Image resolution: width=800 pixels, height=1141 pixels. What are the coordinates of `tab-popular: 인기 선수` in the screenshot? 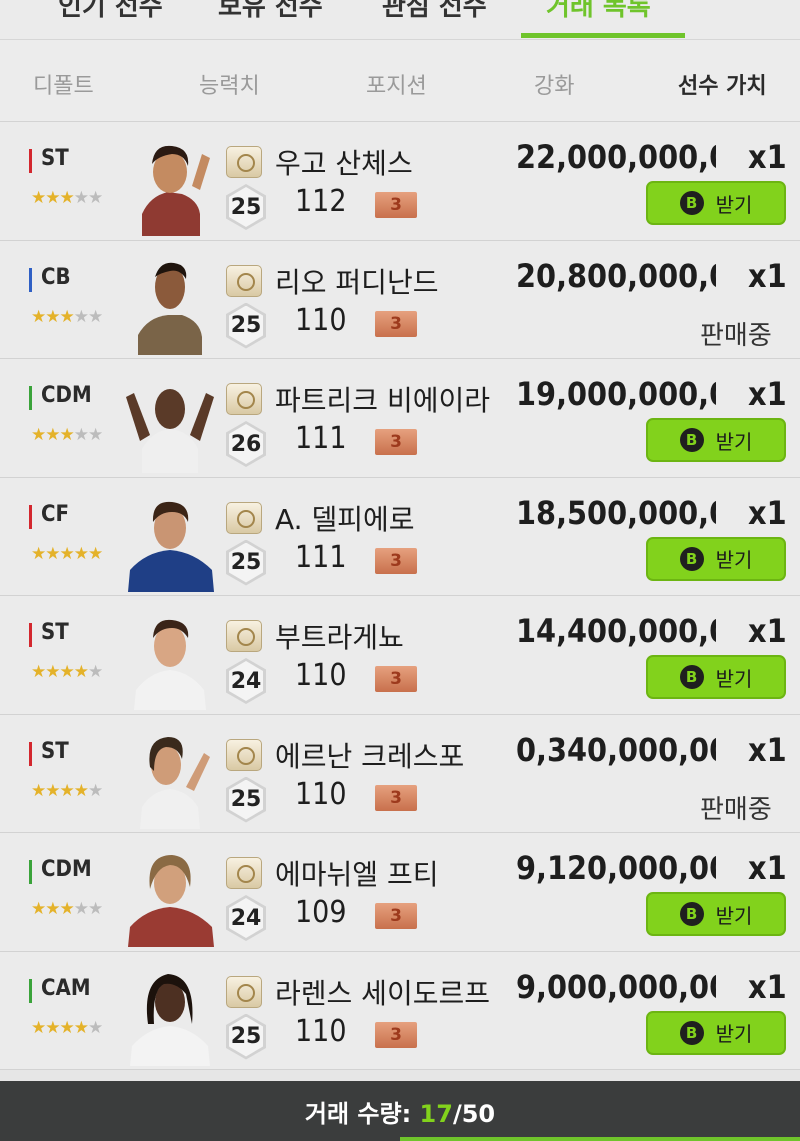 It's located at (110, 13).